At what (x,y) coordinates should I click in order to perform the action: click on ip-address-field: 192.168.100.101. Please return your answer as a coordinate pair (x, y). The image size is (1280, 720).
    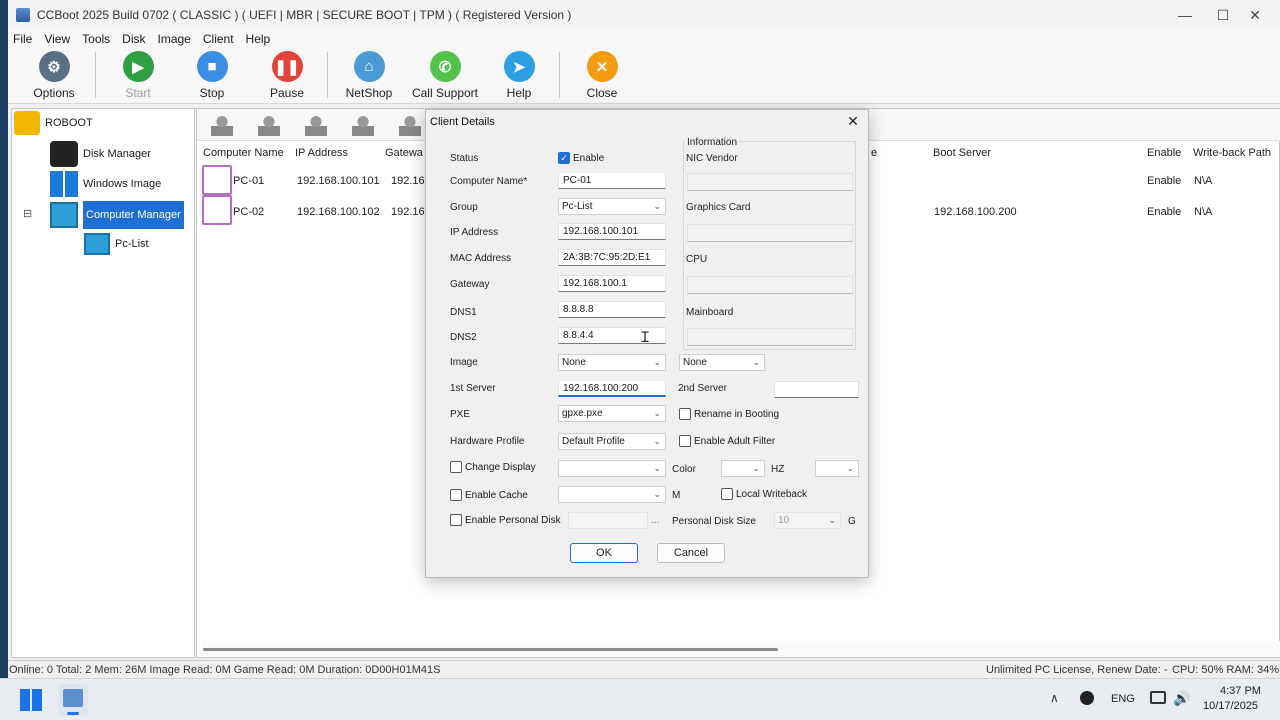
    Looking at the image, I should click on (612, 231).